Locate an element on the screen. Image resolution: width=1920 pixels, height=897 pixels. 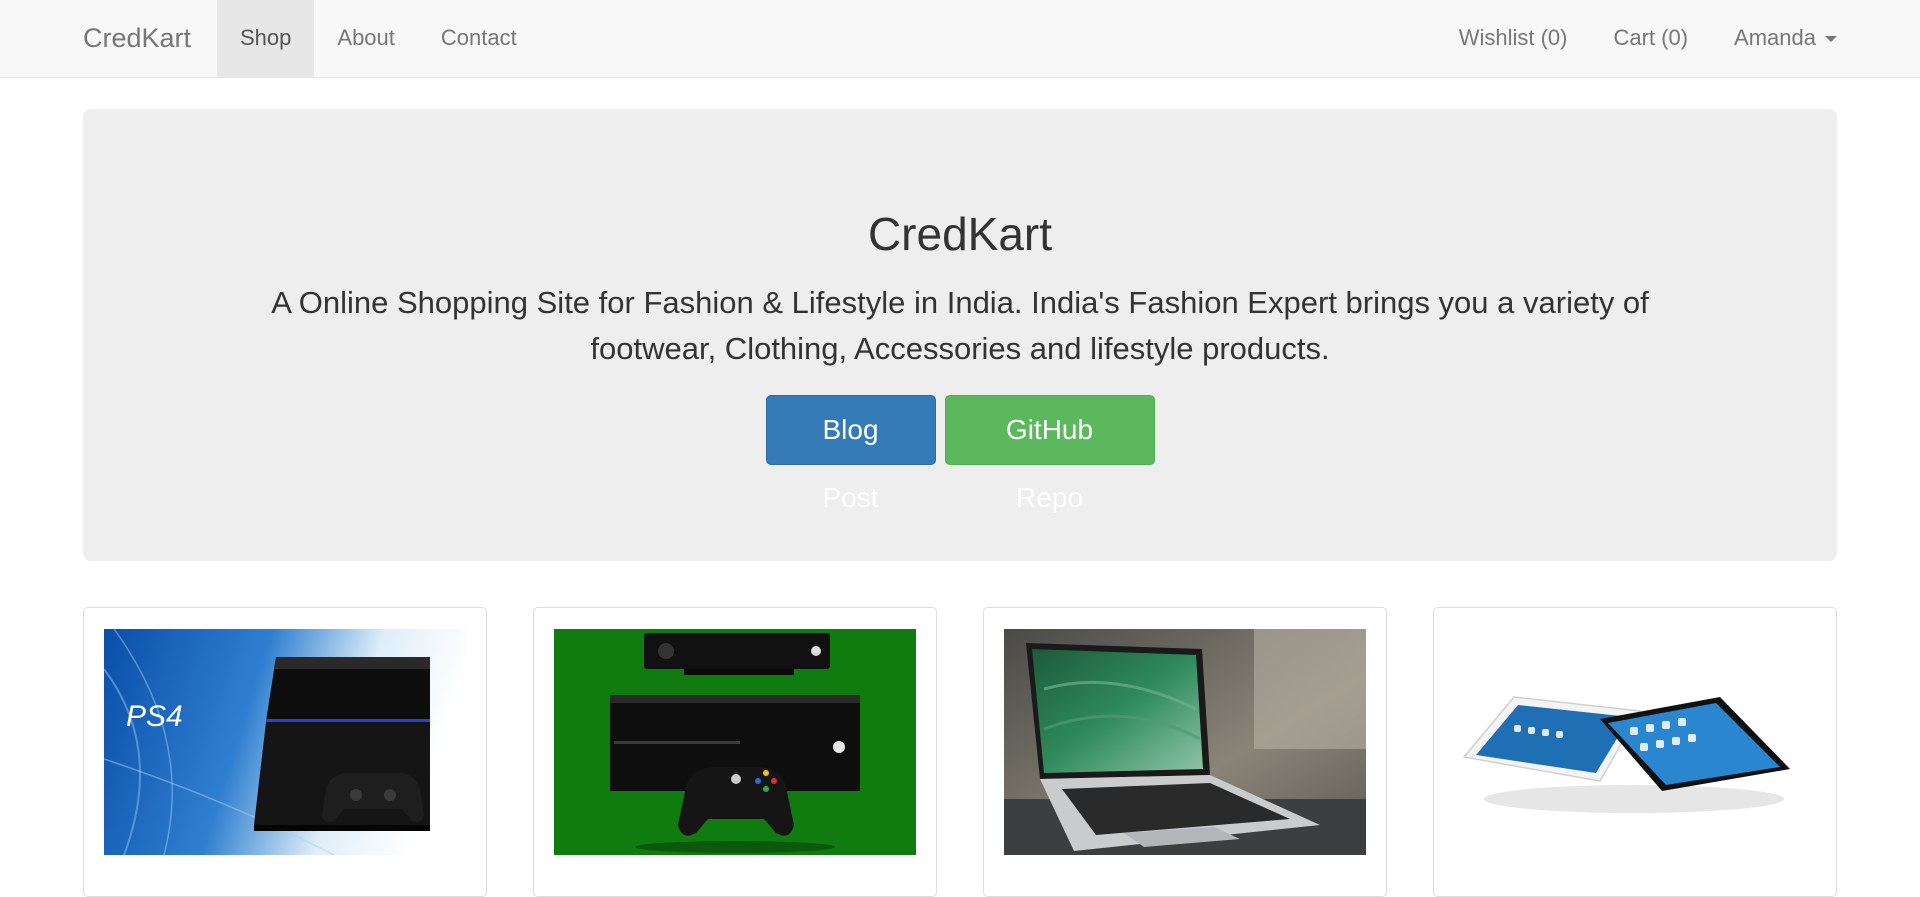
nav-contact: Contact is located at coordinates (479, 38).